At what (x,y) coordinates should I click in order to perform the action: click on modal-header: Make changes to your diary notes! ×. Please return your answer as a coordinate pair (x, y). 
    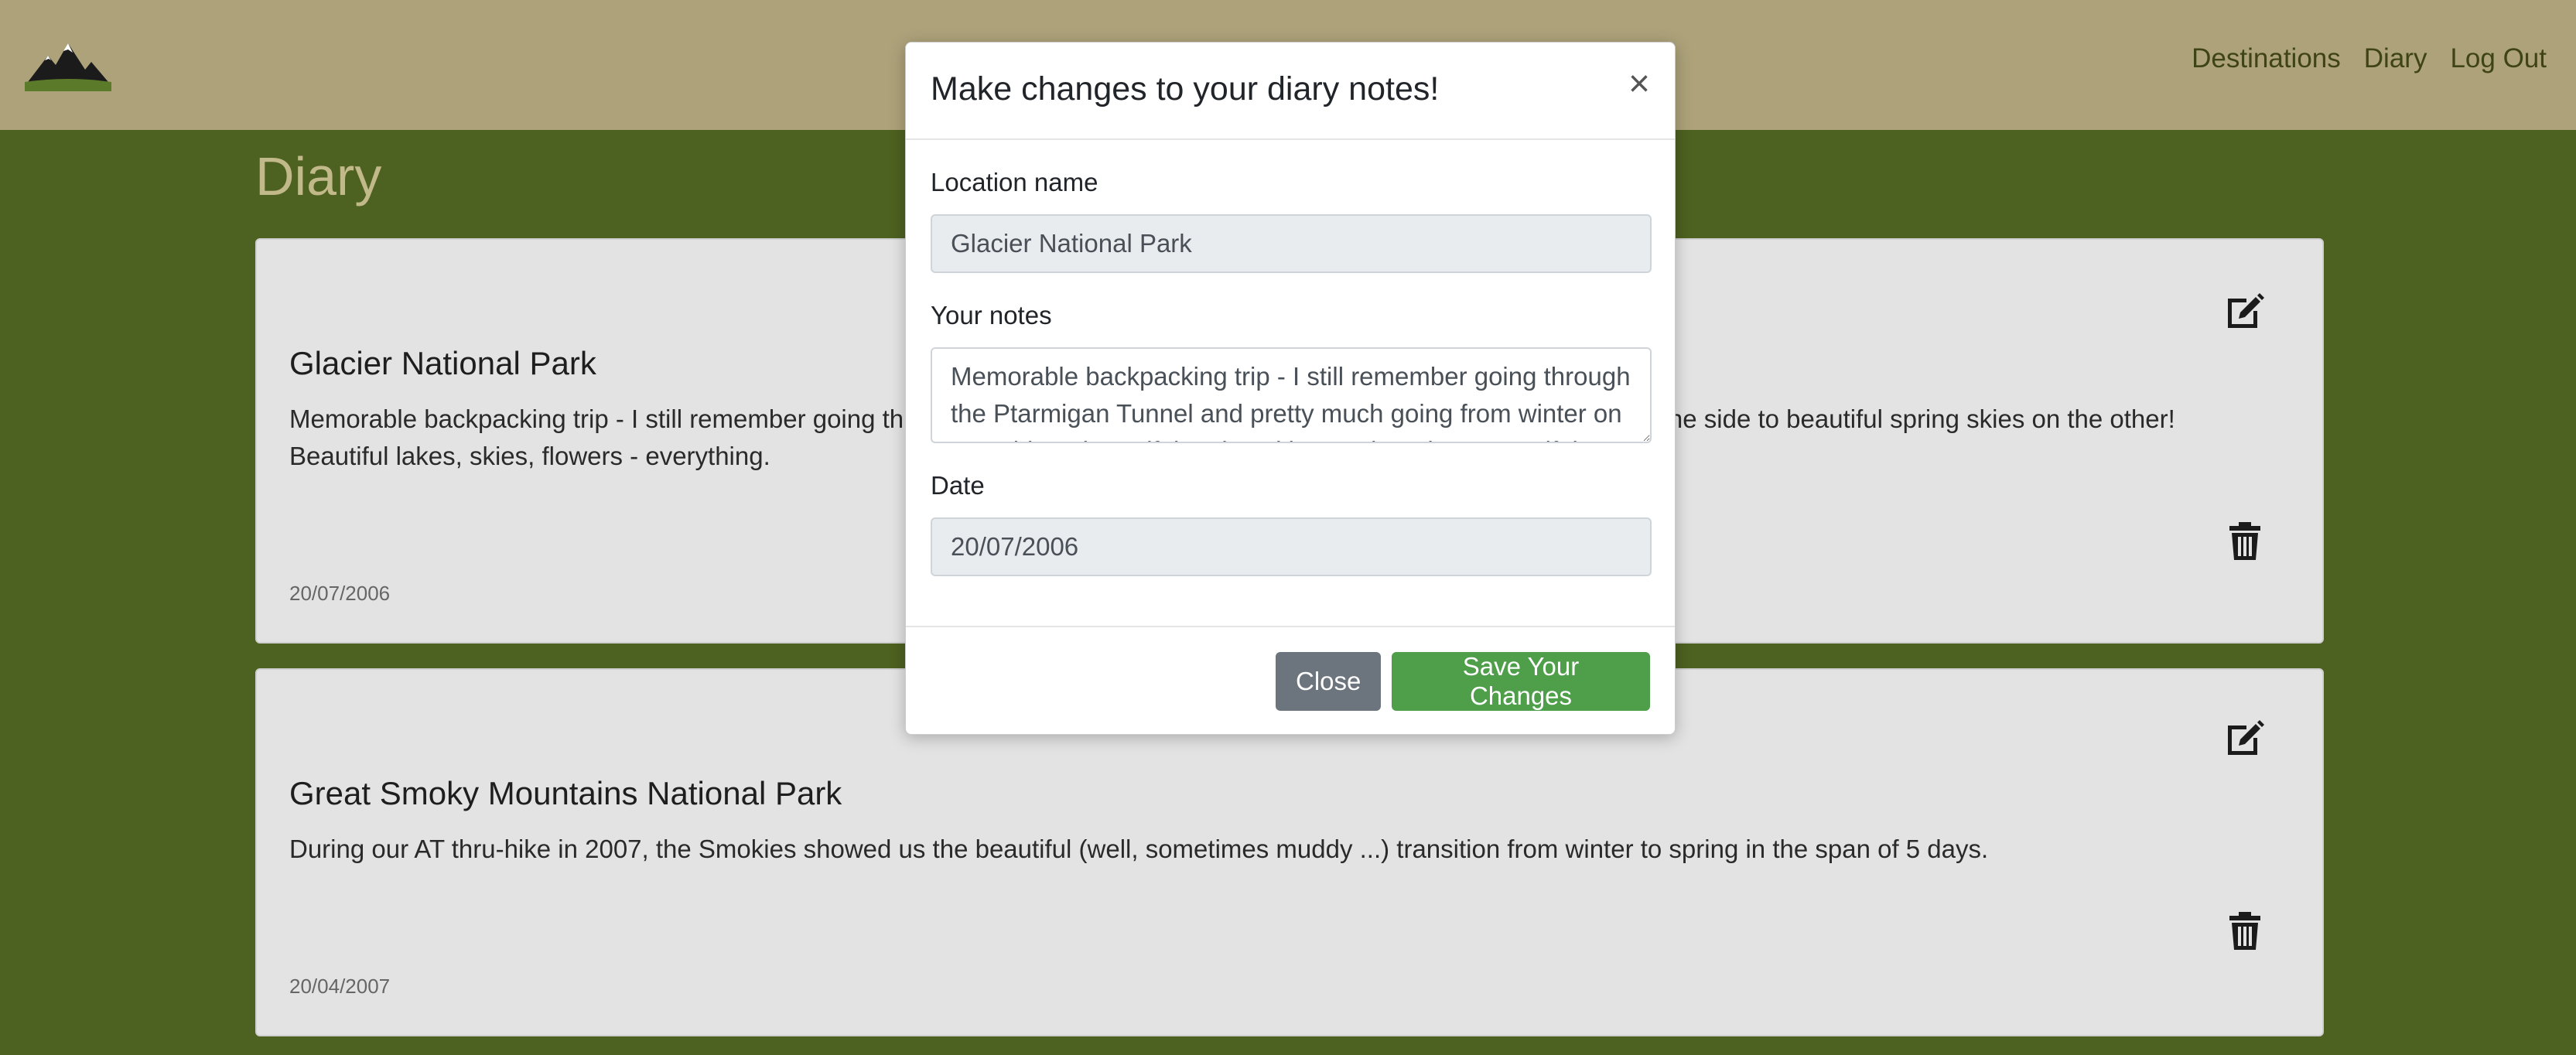
    Looking at the image, I should click on (1290, 91).